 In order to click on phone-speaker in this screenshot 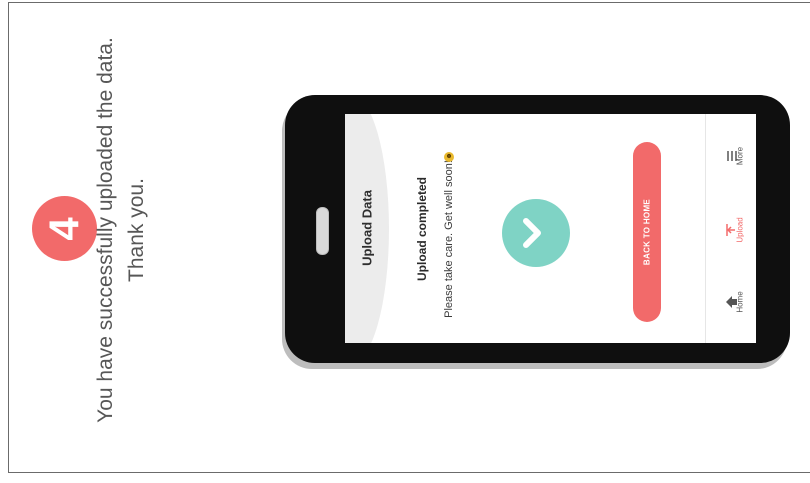, I will do `click(322, 231)`.